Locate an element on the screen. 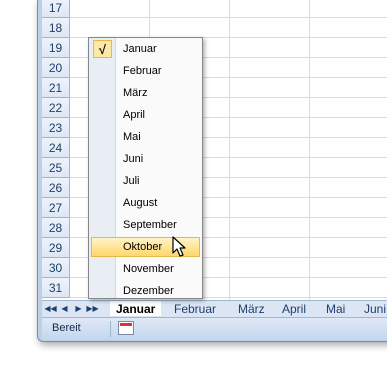 This screenshot has width=387, height=366. previous-sheet-button: ◀ is located at coordinates (64, 308).